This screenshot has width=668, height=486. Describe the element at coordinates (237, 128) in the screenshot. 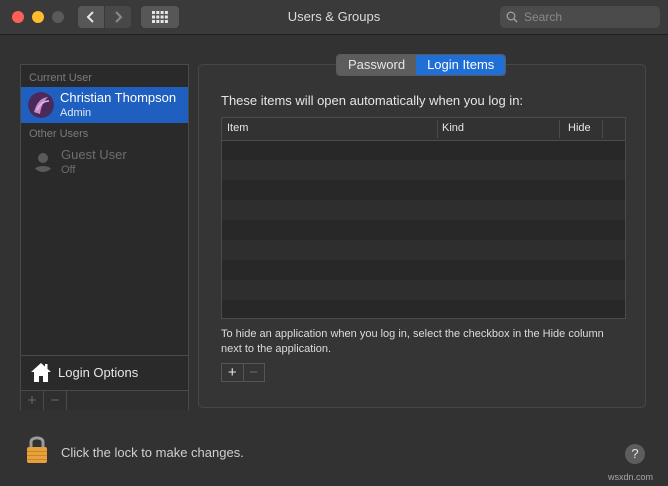

I see `column-header-item: Item` at that location.